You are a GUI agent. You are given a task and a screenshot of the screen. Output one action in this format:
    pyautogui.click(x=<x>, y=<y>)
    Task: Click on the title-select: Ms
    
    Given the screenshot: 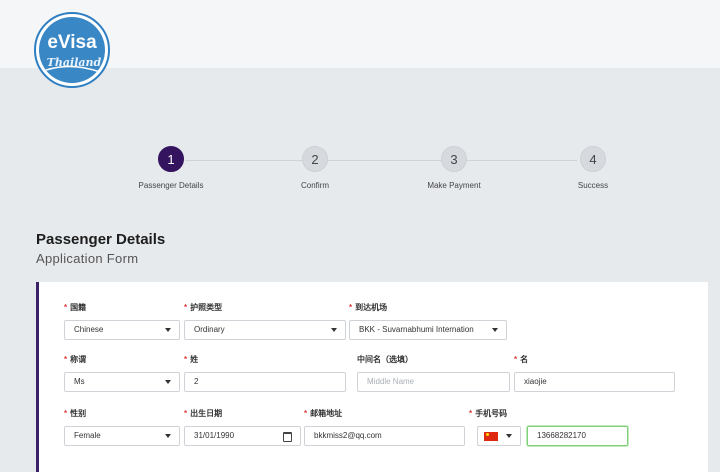 What is the action you would take?
    pyautogui.click(x=122, y=382)
    